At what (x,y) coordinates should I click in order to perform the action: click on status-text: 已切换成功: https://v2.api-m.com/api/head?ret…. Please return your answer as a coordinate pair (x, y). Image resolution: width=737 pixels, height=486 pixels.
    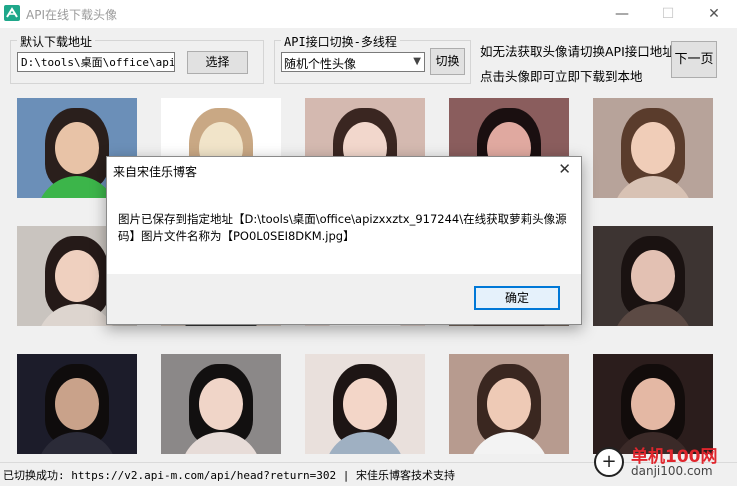
    Looking at the image, I should click on (229, 475).